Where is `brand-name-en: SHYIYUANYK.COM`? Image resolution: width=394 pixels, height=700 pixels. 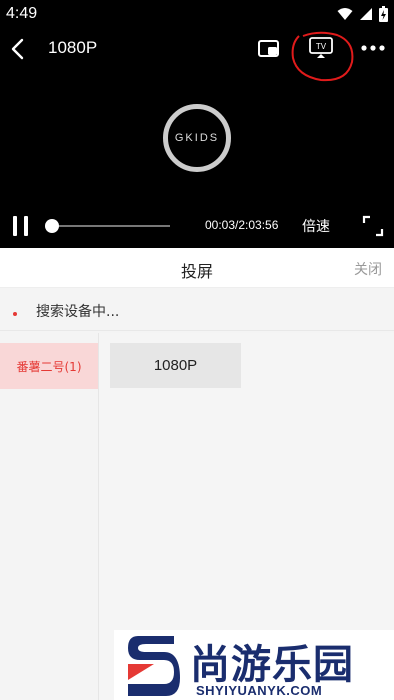 brand-name-en: SHYIYUANYK.COM is located at coordinates (259, 690).